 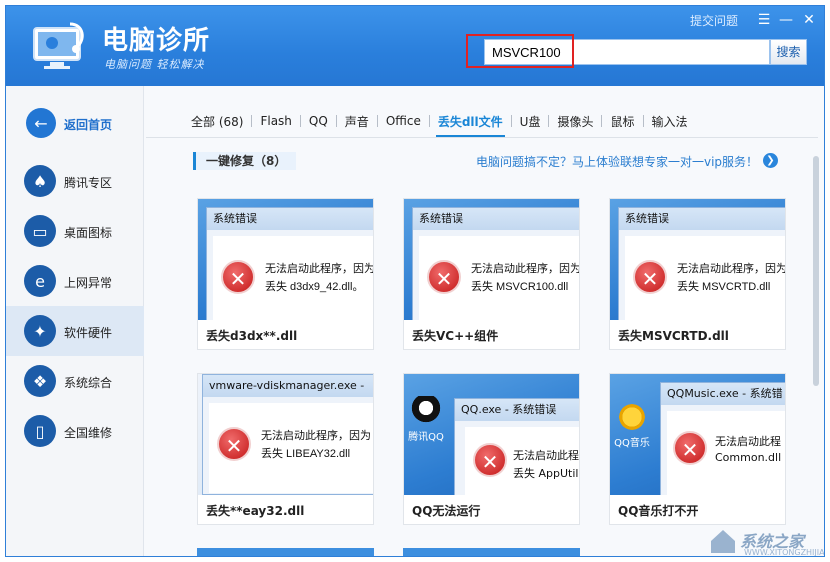 What do you see at coordinates (75, 123) in the screenshot?
I see `sidebar-item-home: ← 返回首页` at bounding box center [75, 123].